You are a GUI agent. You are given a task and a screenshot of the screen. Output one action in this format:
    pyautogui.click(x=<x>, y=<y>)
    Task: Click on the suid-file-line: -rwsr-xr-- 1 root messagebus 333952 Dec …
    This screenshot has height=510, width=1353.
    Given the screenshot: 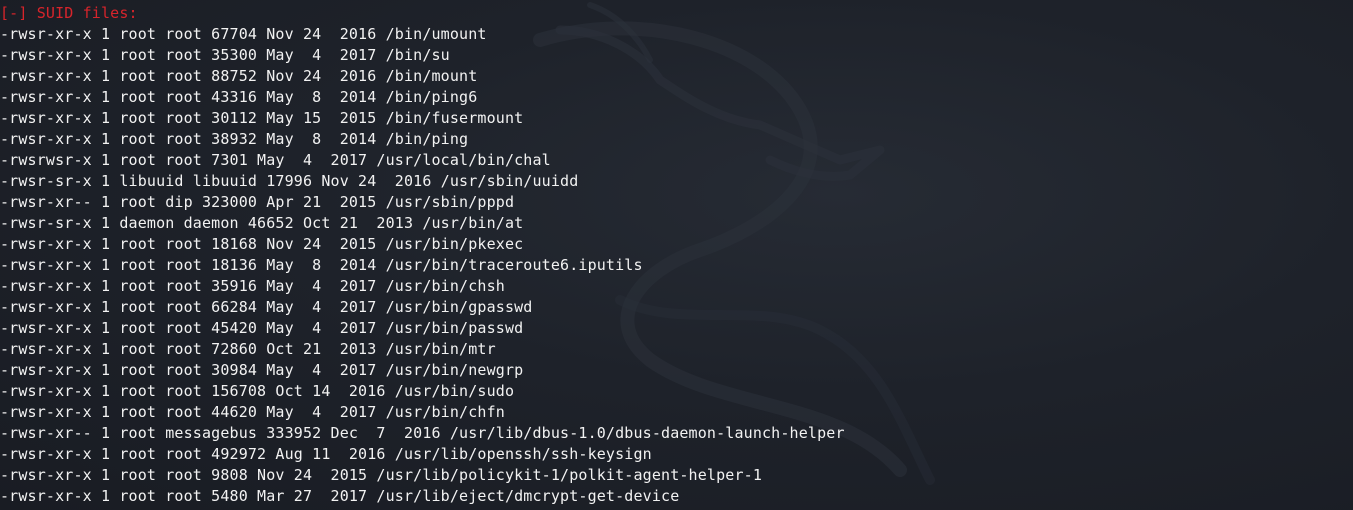 What is the action you would take?
    pyautogui.click(x=422, y=433)
    